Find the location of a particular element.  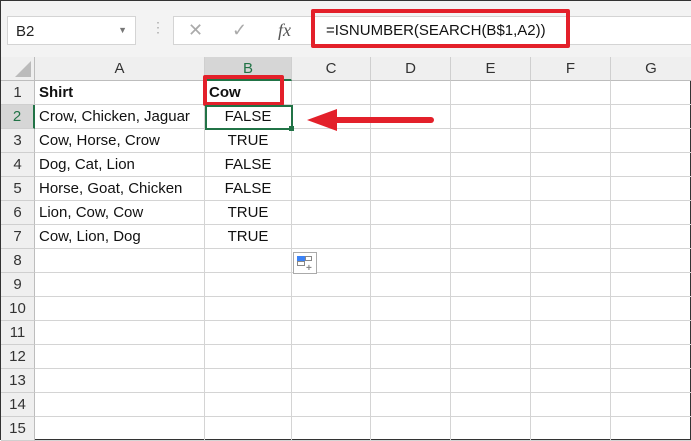

cell-C13 is located at coordinates (331, 381).